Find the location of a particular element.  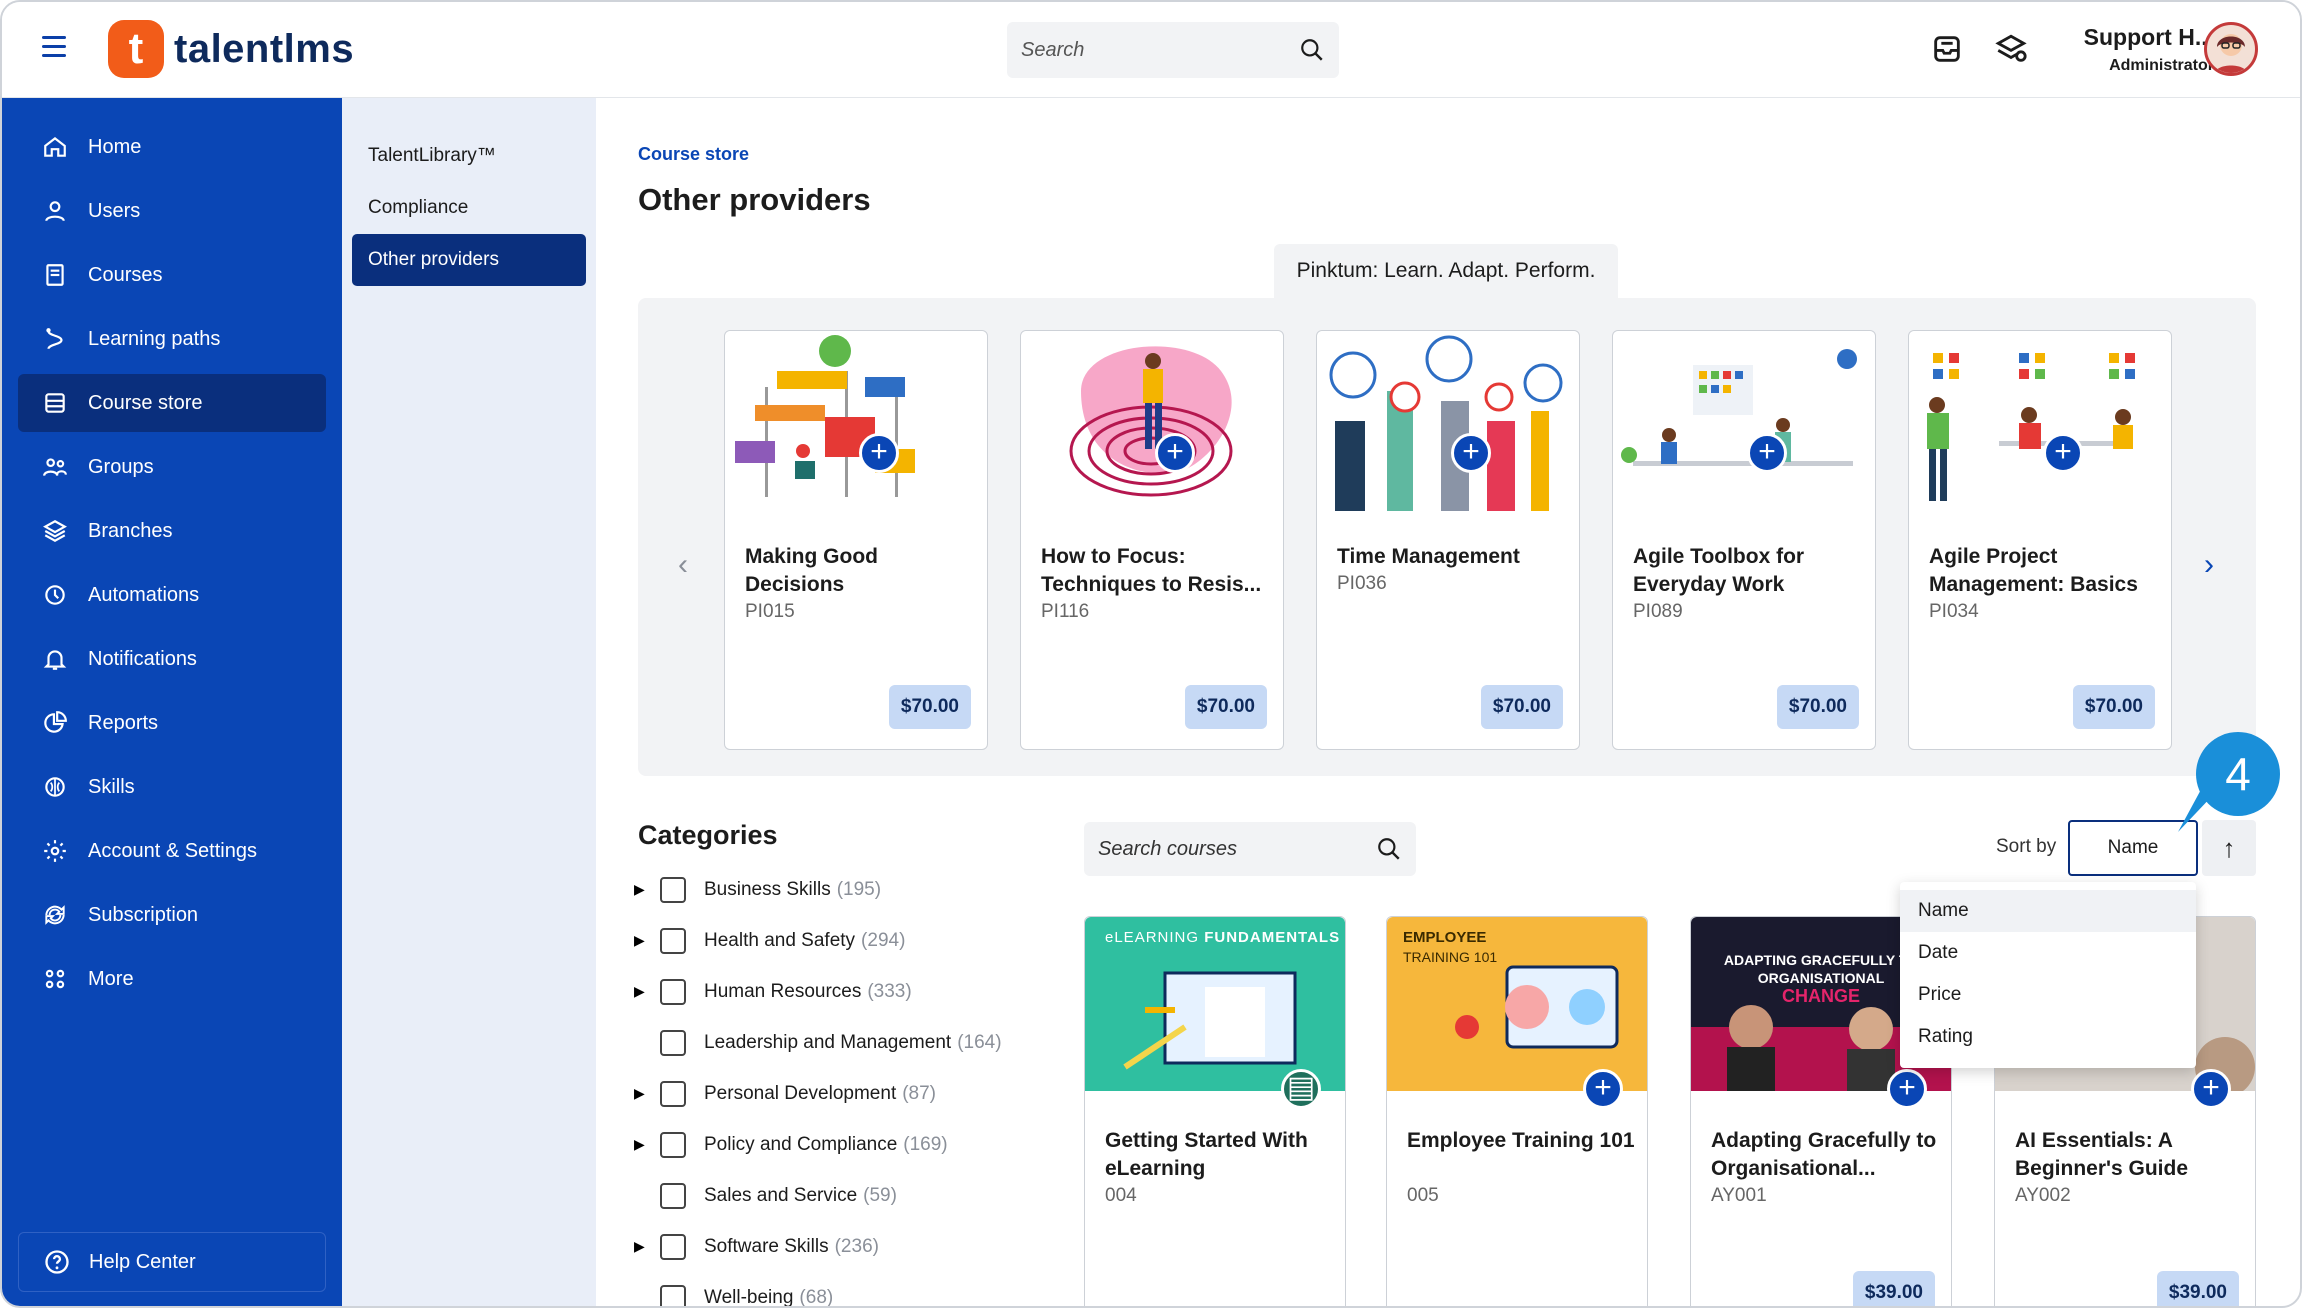

course-search is located at coordinates (1250, 849).